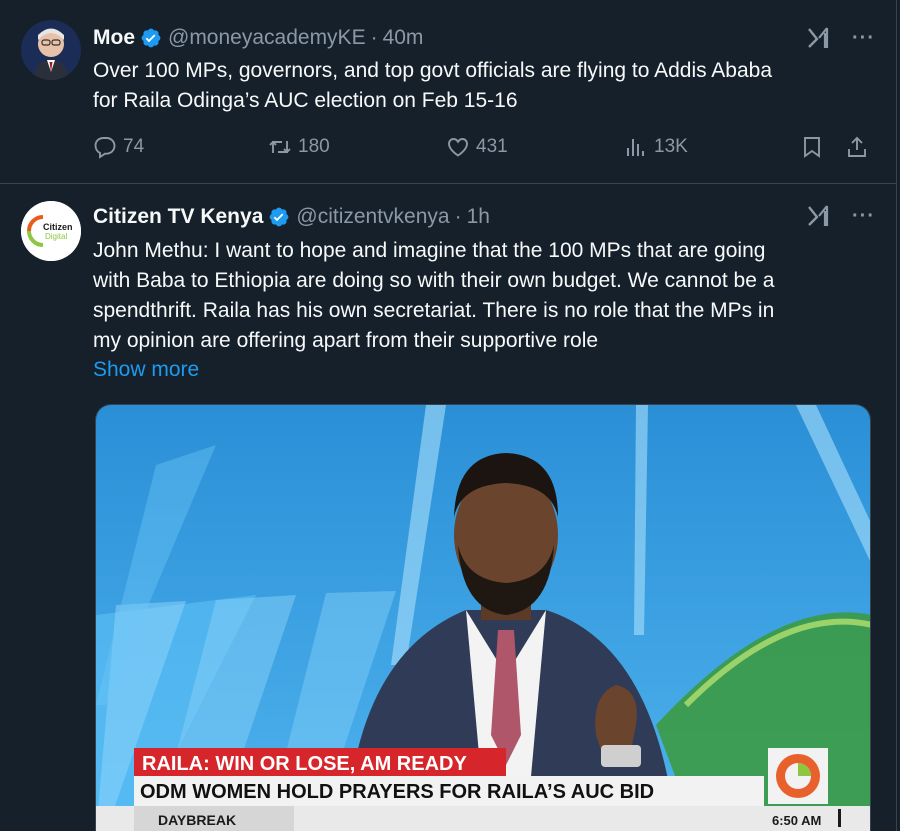 This screenshot has height=831, width=900. What do you see at coordinates (304, 764) in the screenshot?
I see `video-headline-top: RAILA: WIN OR LOSE, AM READY` at bounding box center [304, 764].